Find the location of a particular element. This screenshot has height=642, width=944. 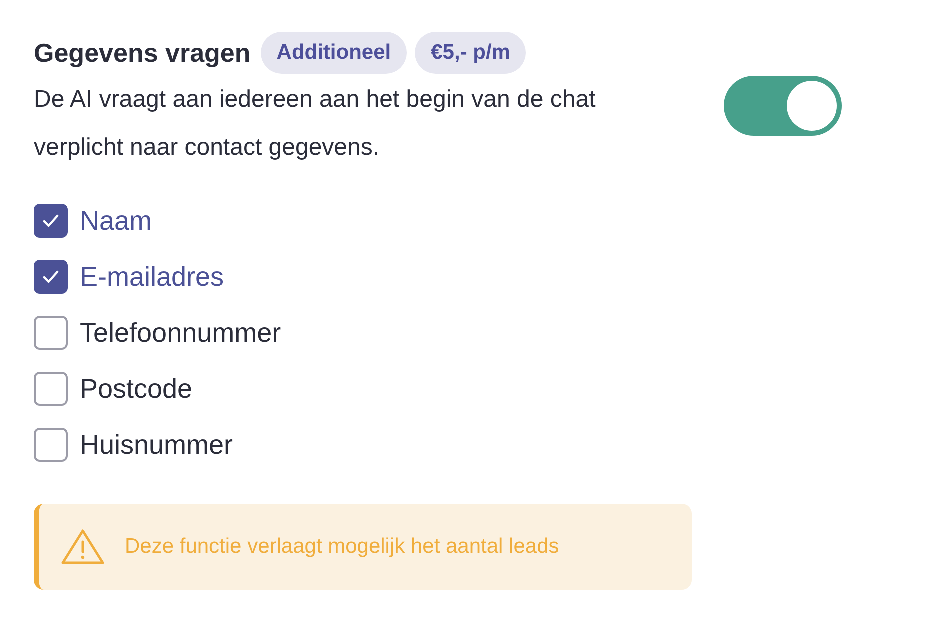

checkbox-label: Huisnummer is located at coordinates (157, 445).